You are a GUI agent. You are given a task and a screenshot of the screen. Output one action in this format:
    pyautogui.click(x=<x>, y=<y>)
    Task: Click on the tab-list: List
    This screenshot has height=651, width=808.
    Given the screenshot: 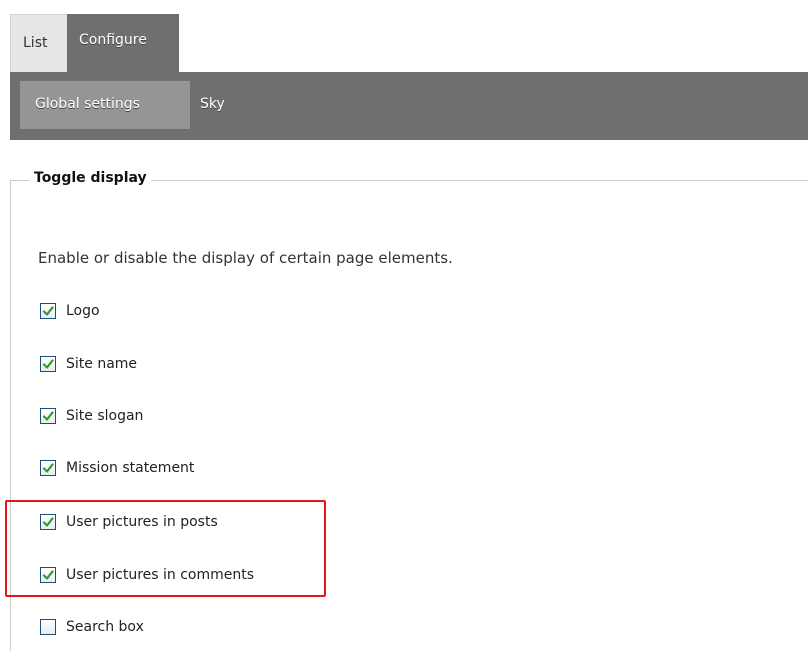 What is the action you would take?
    pyautogui.click(x=38, y=43)
    